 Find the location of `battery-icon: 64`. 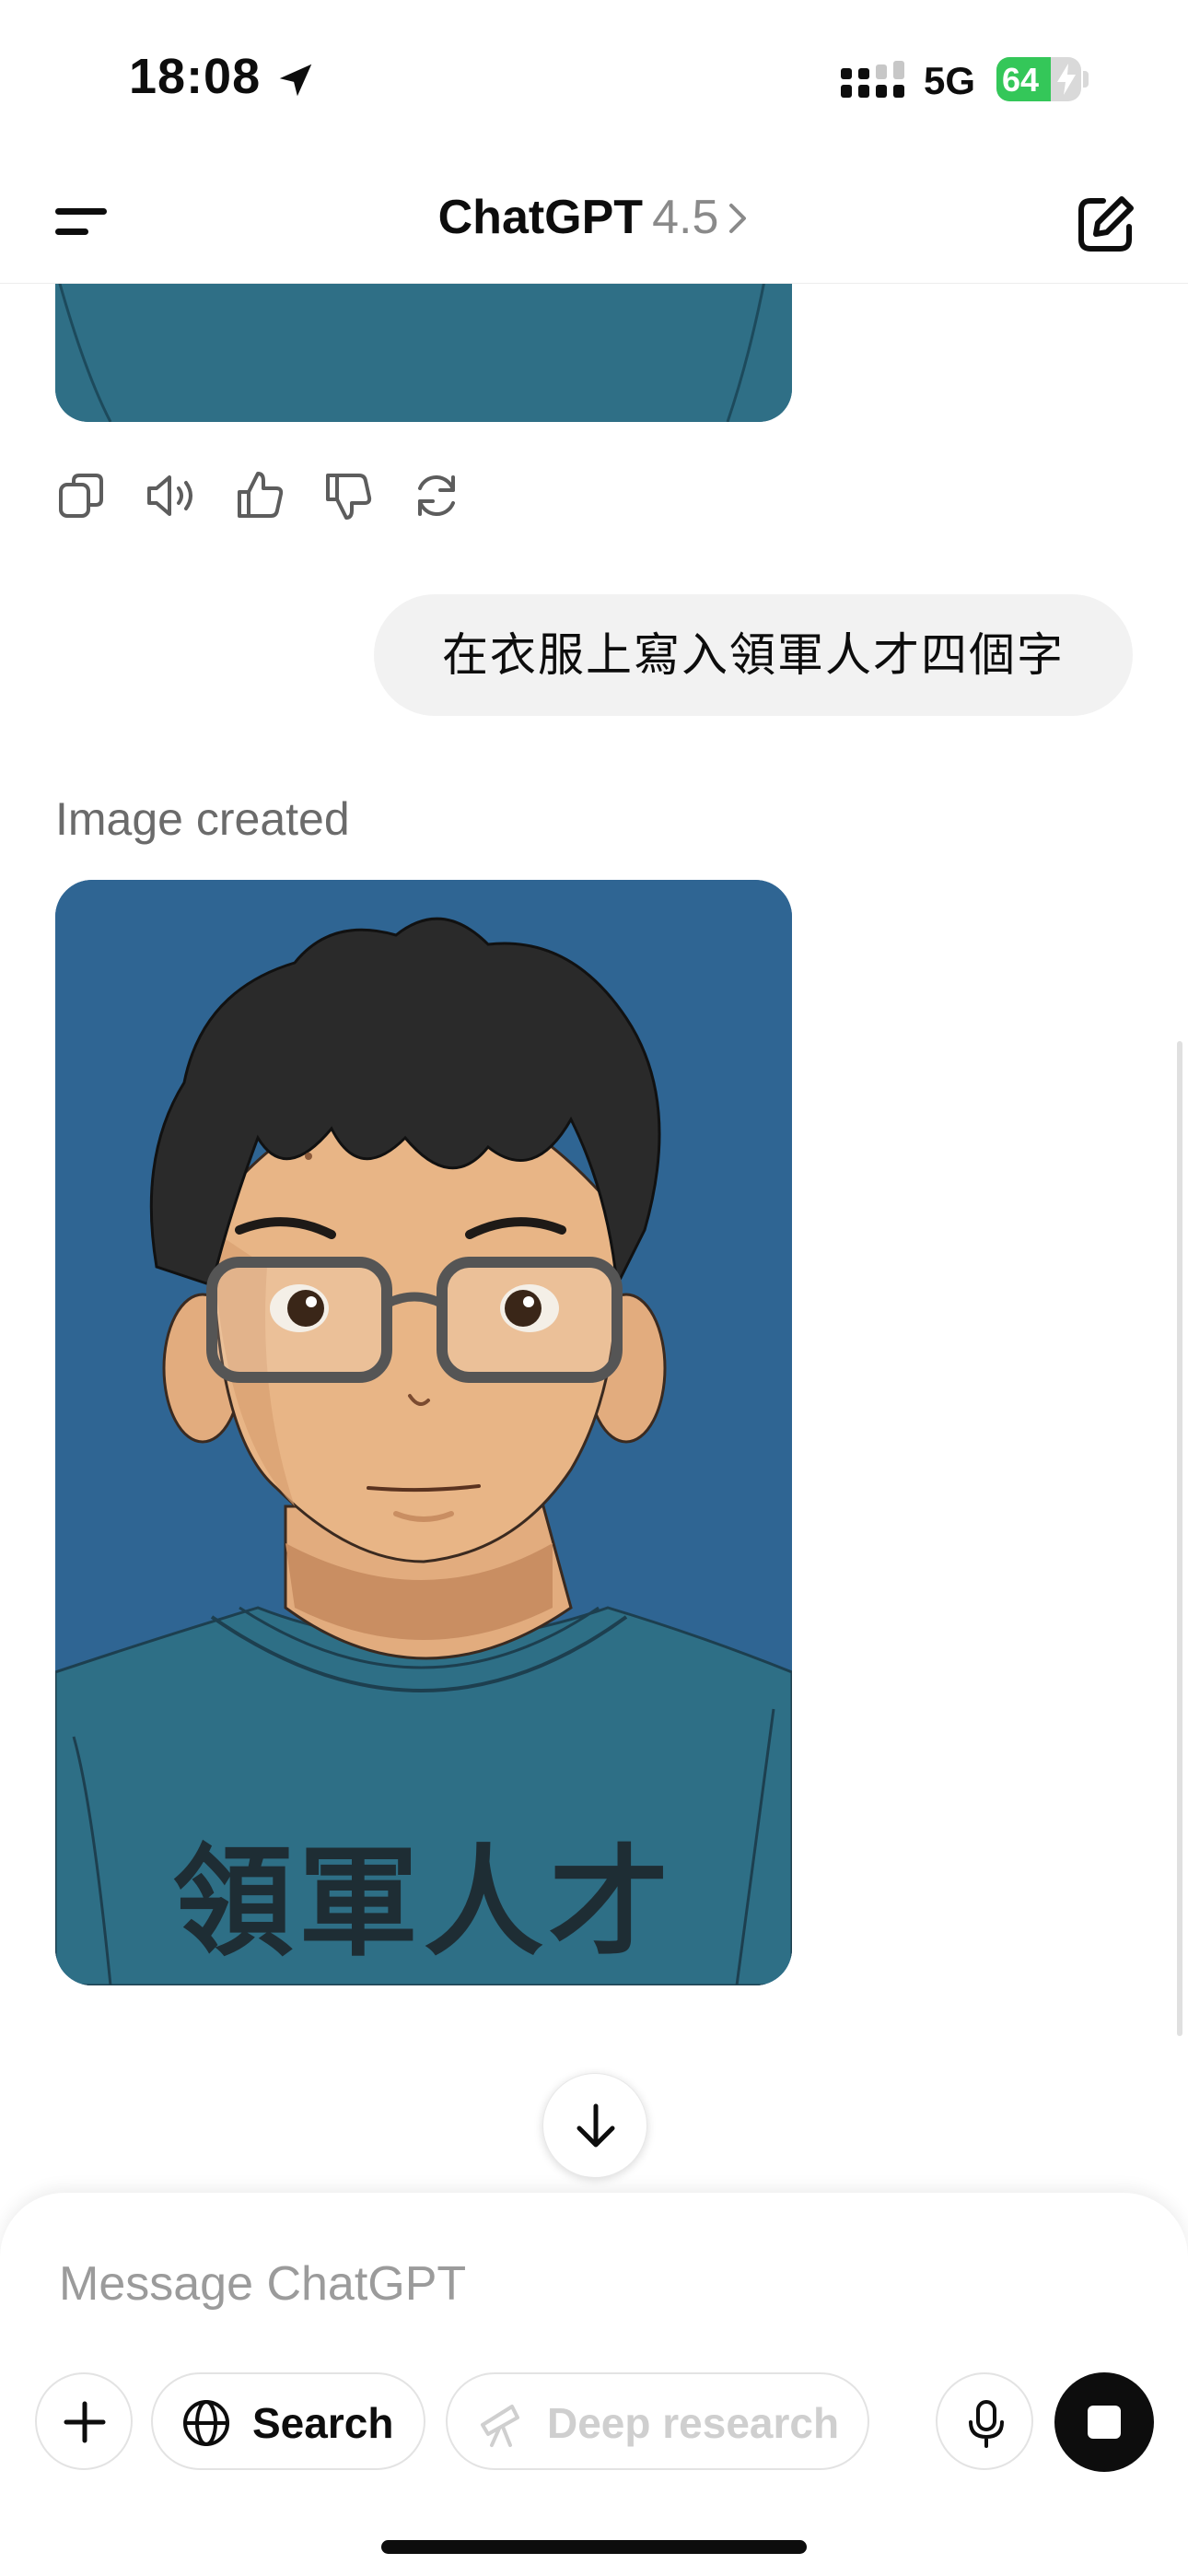

battery-icon: 64 is located at coordinates (1038, 79).